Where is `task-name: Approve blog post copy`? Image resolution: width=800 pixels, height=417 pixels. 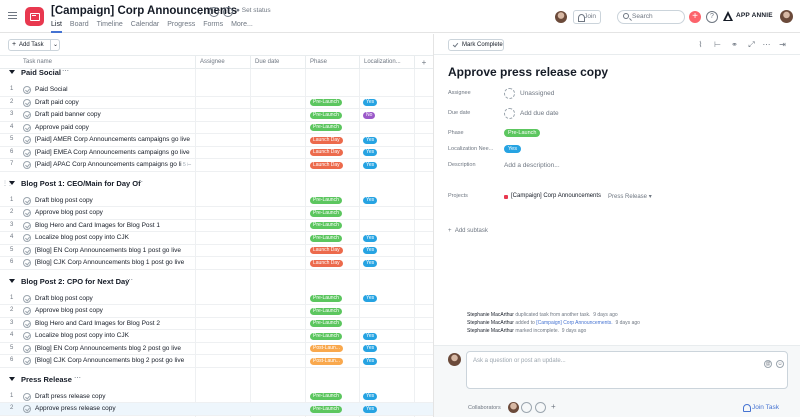 task-name: Approve blog post copy is located at coordinates (114, 310).